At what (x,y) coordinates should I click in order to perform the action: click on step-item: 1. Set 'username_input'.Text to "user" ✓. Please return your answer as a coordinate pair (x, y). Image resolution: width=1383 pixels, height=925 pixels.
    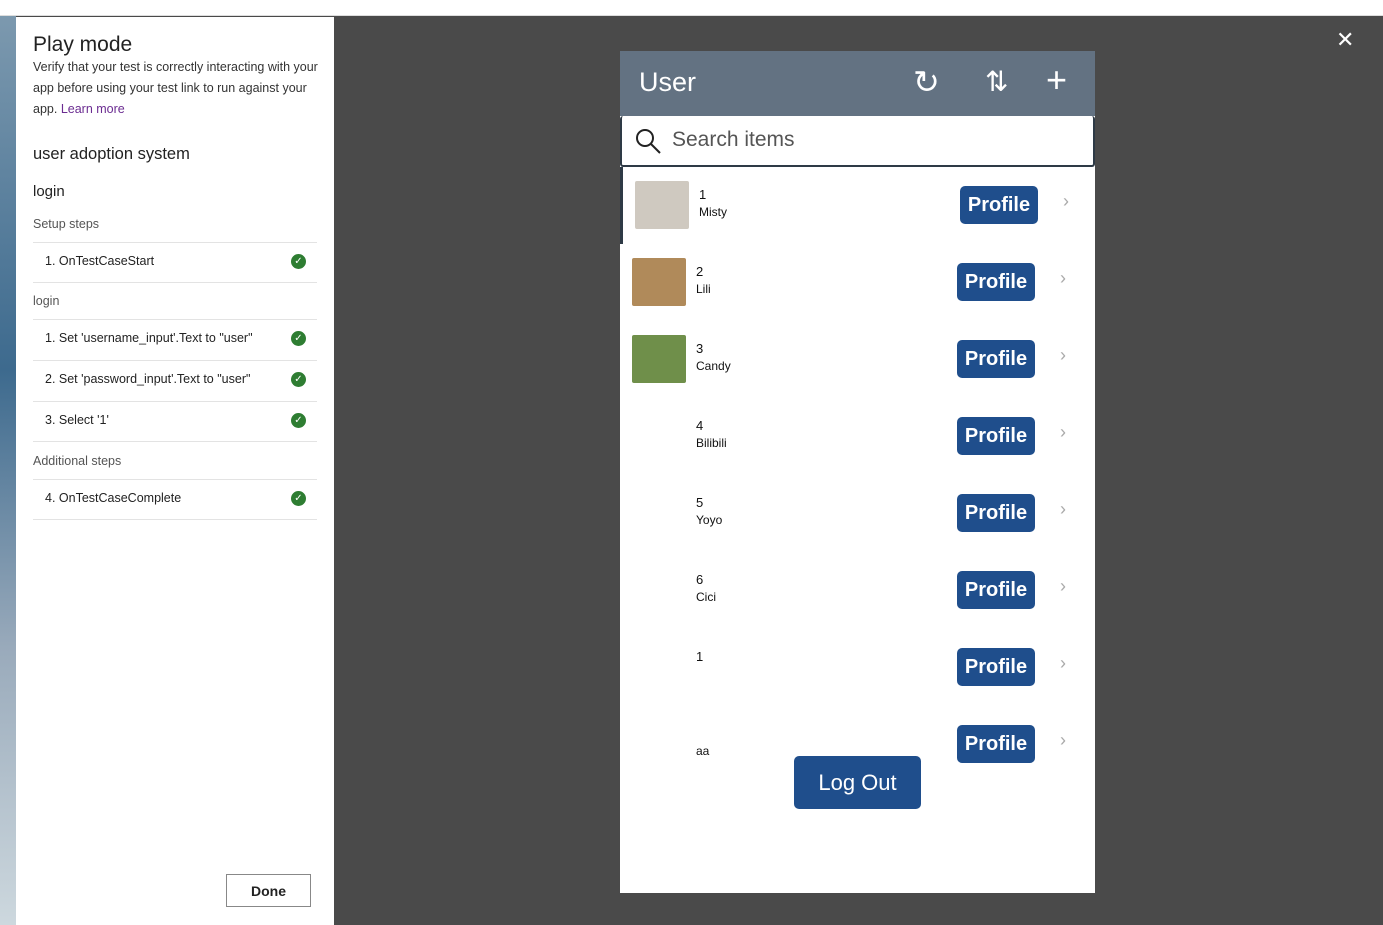
    Looking at the image, I should click on (175, 339).